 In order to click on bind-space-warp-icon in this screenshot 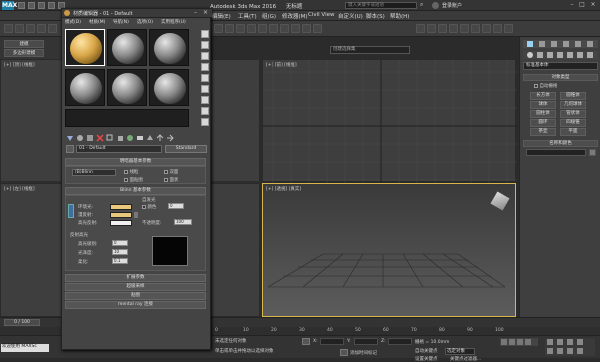, I will do `click(52, 28)`.